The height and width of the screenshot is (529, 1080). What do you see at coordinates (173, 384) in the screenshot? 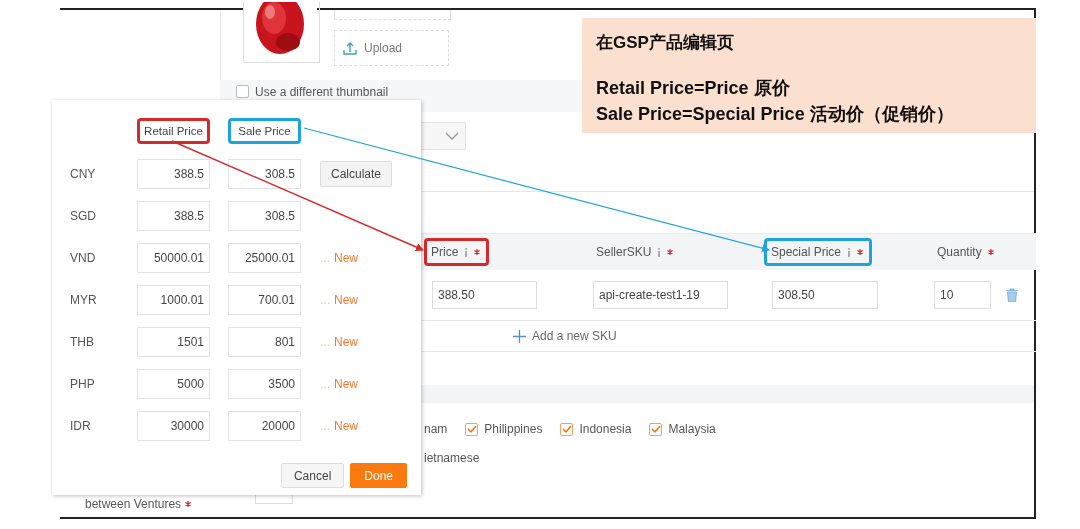
I see `price-input: 5000` at bounding box center [173, 384].